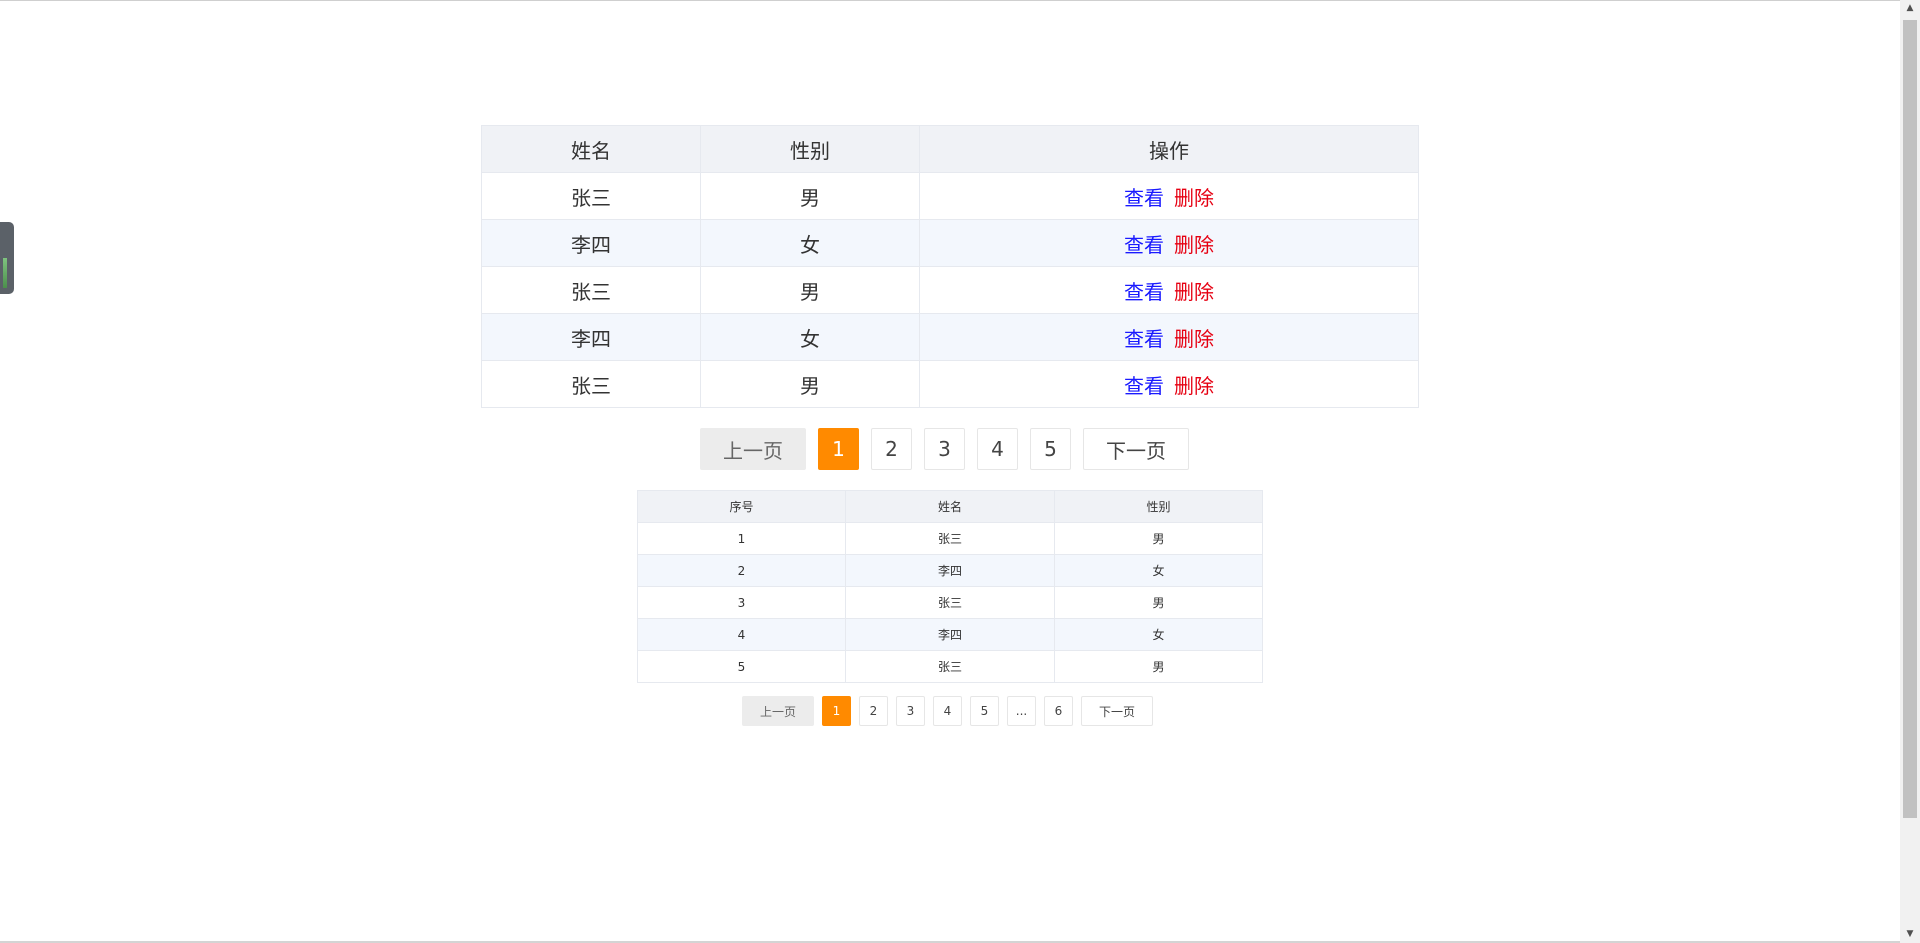  Describe the element at coordinates (741, 634) in the screenshot. I see `cell-index: 4` at that location.